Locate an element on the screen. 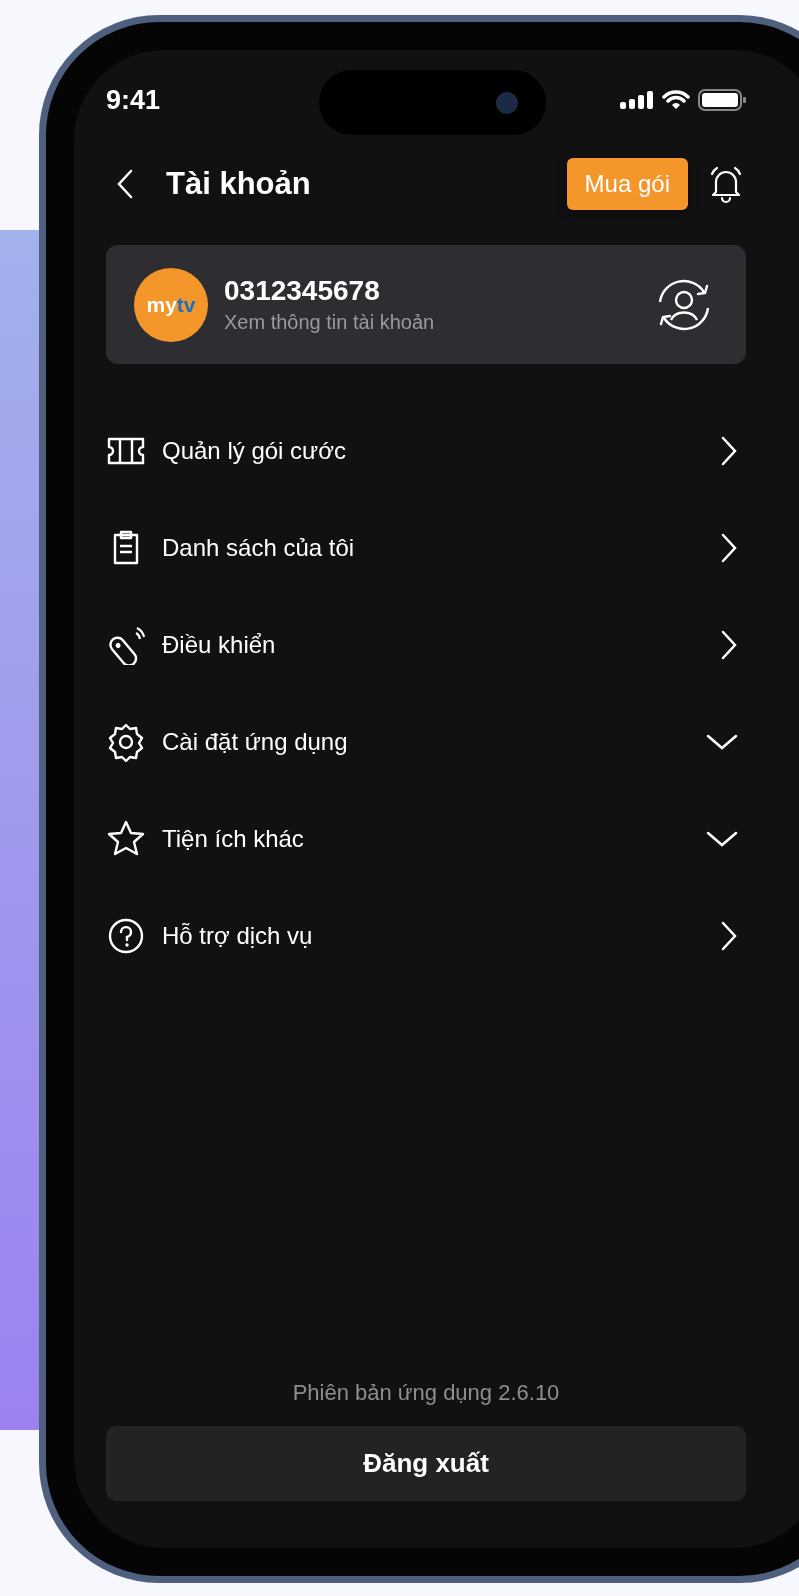  menu-item-label: Quản lý gói cước is located at coordinates (254, 450).